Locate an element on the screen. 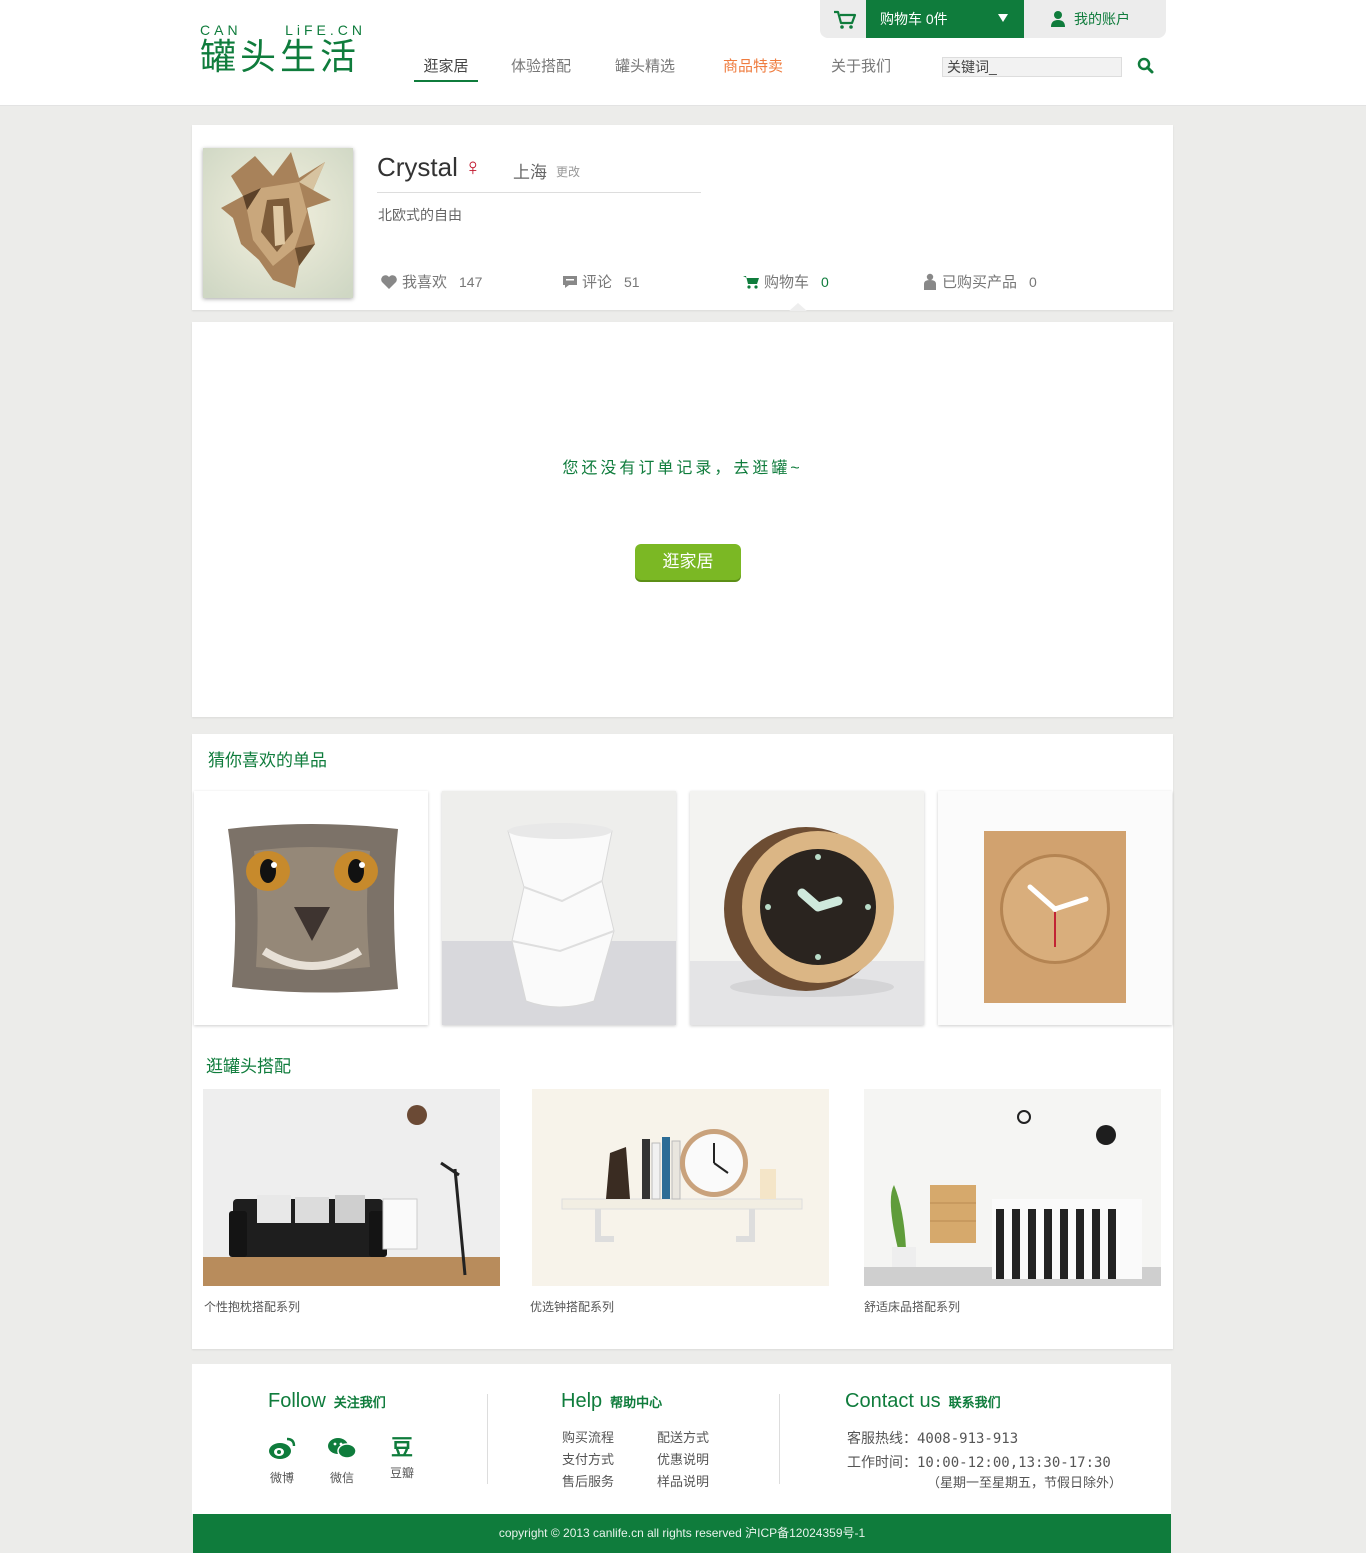  combo-image-sofa is located at coordinates (351, 1187).